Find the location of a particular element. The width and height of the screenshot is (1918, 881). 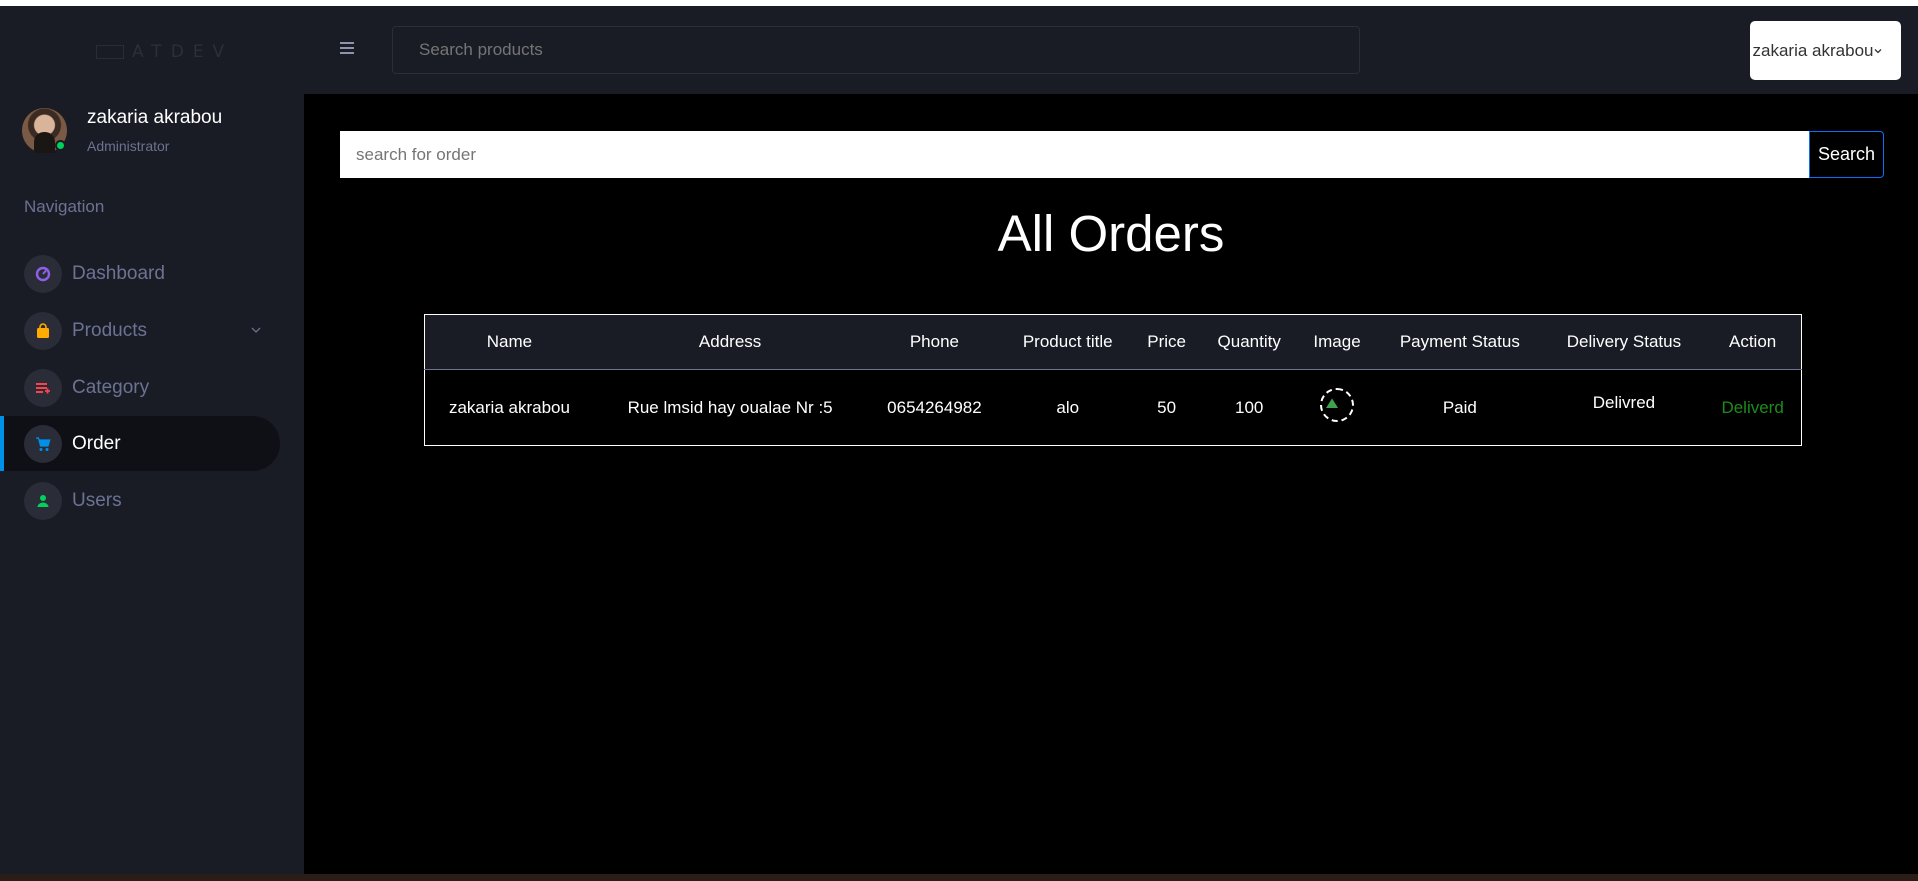

speedometer-icon is located at coordinates (43, 273).